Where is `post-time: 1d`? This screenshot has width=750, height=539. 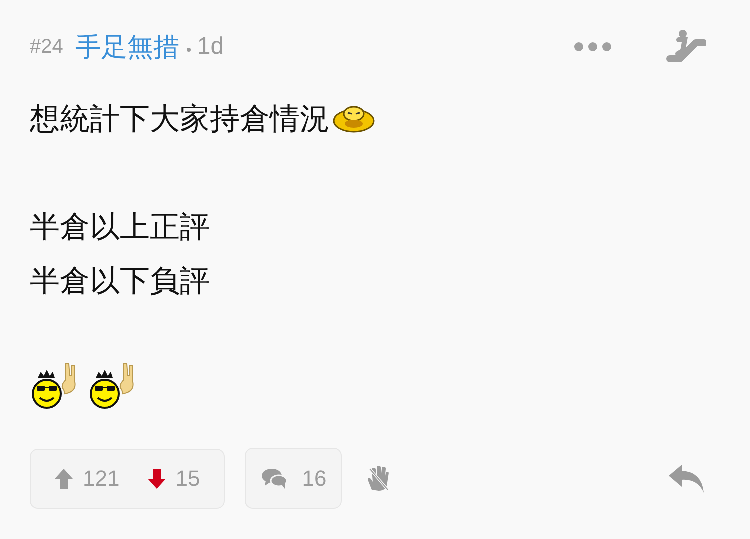
post-time: 1d is located at coordinates (210, 47).